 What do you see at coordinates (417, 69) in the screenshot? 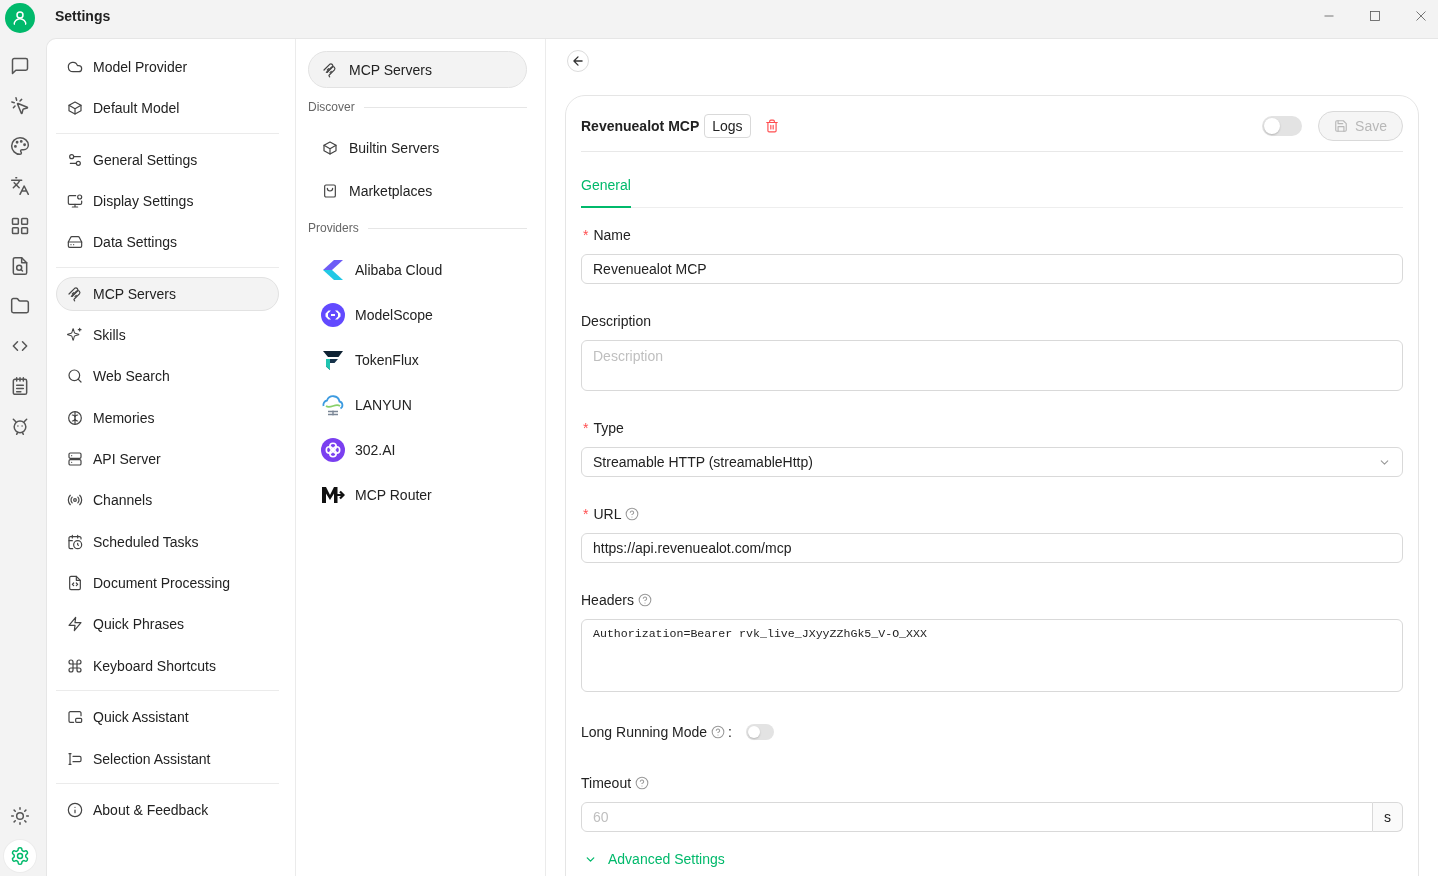
I see `nav-item: MCP Servers` at bounding box center [417, 69].